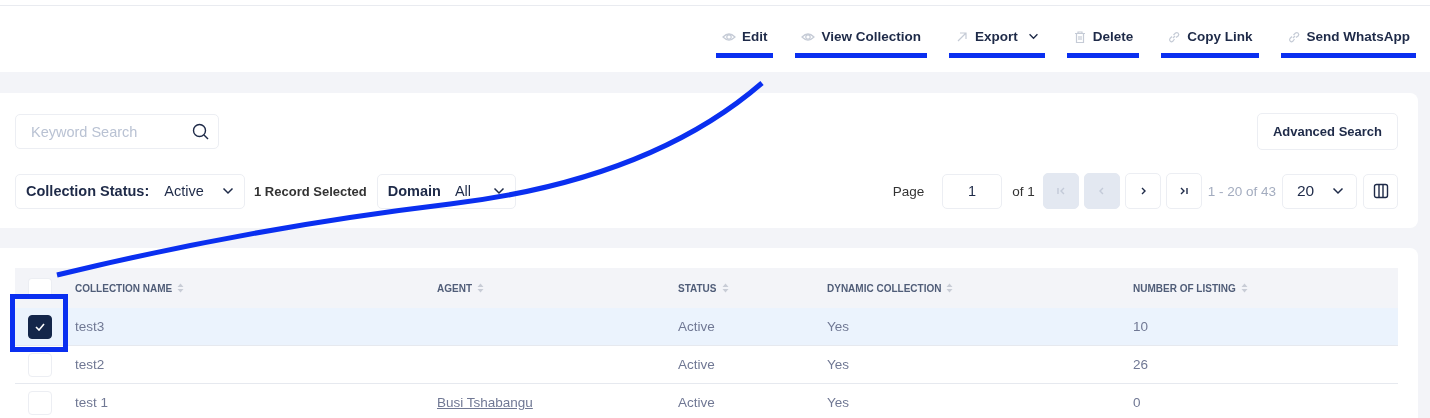  I want to click on columns-button, so click(1380, 191).